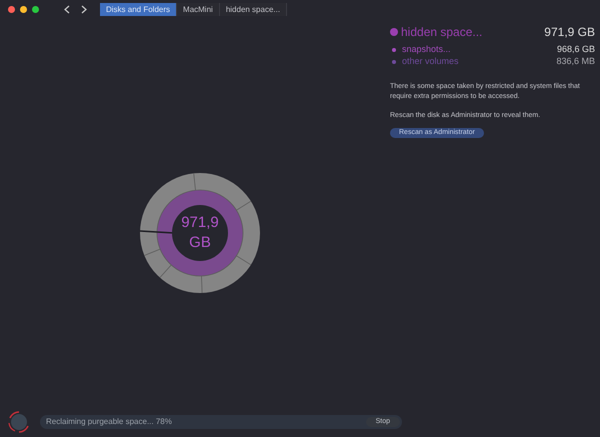 This screenshot has width=600, height=437. What do you see at coordinates (84, 9) in the screenshot?
I see `forward-icon` at bounding box center [84, 9].